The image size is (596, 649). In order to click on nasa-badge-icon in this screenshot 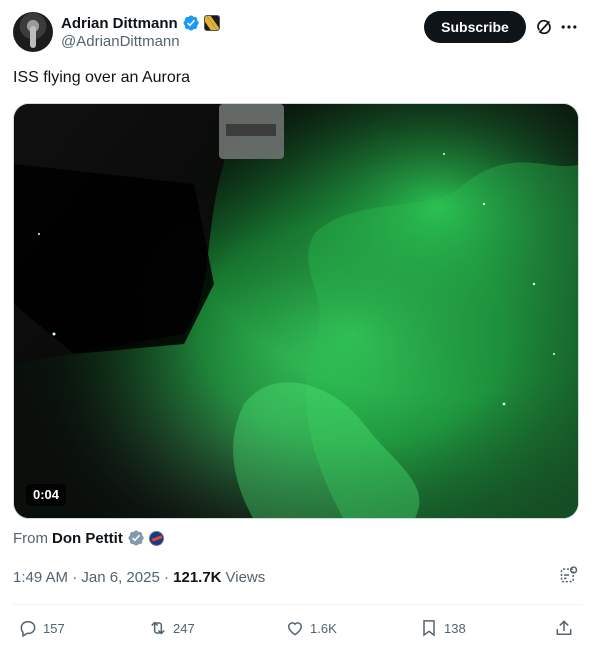, I will do `click(156, 538)`.